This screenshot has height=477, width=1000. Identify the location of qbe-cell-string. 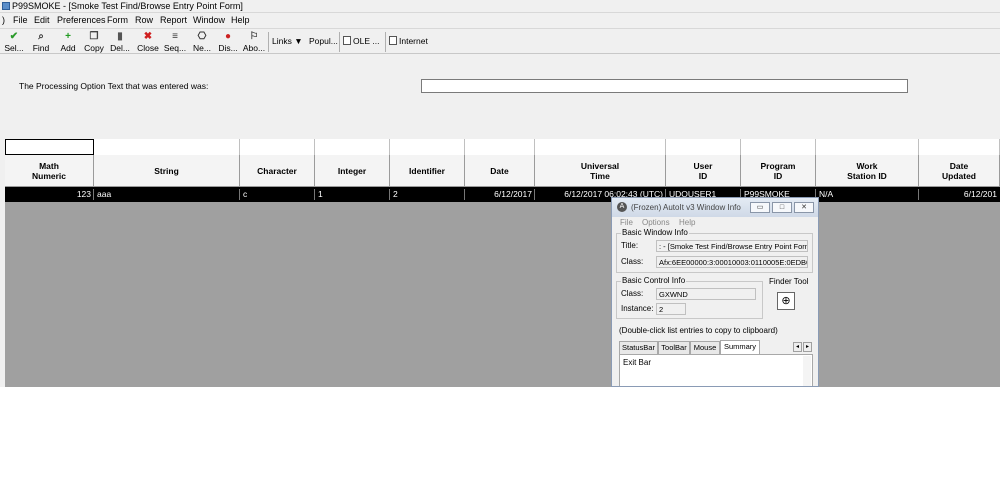
(167, 147).